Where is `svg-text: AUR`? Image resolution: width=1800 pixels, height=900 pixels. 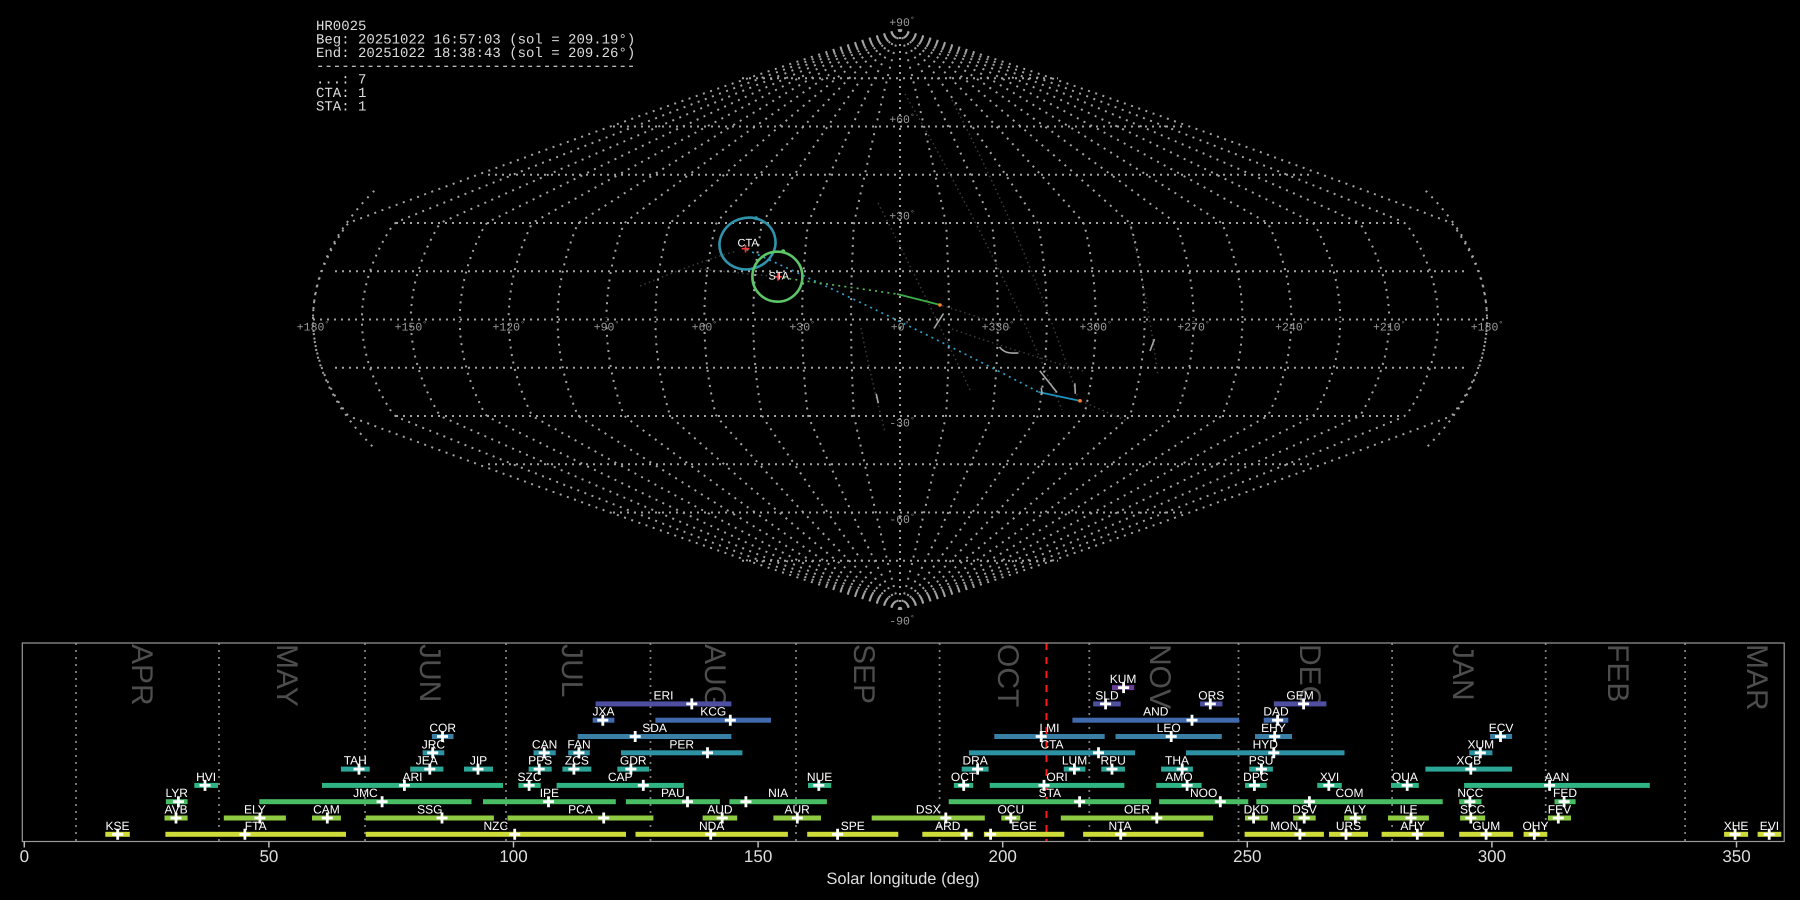 svg-text: AUR is located at coordinates (798, 810).